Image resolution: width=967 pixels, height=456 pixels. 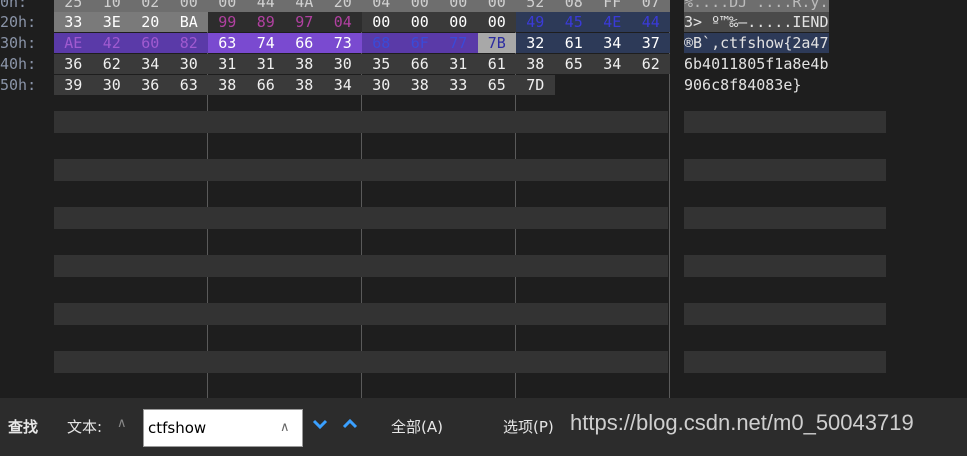 What do you see at coordinates (207, 428) in the screenshot?
I see `search-input` at bounding box center [207, 428].